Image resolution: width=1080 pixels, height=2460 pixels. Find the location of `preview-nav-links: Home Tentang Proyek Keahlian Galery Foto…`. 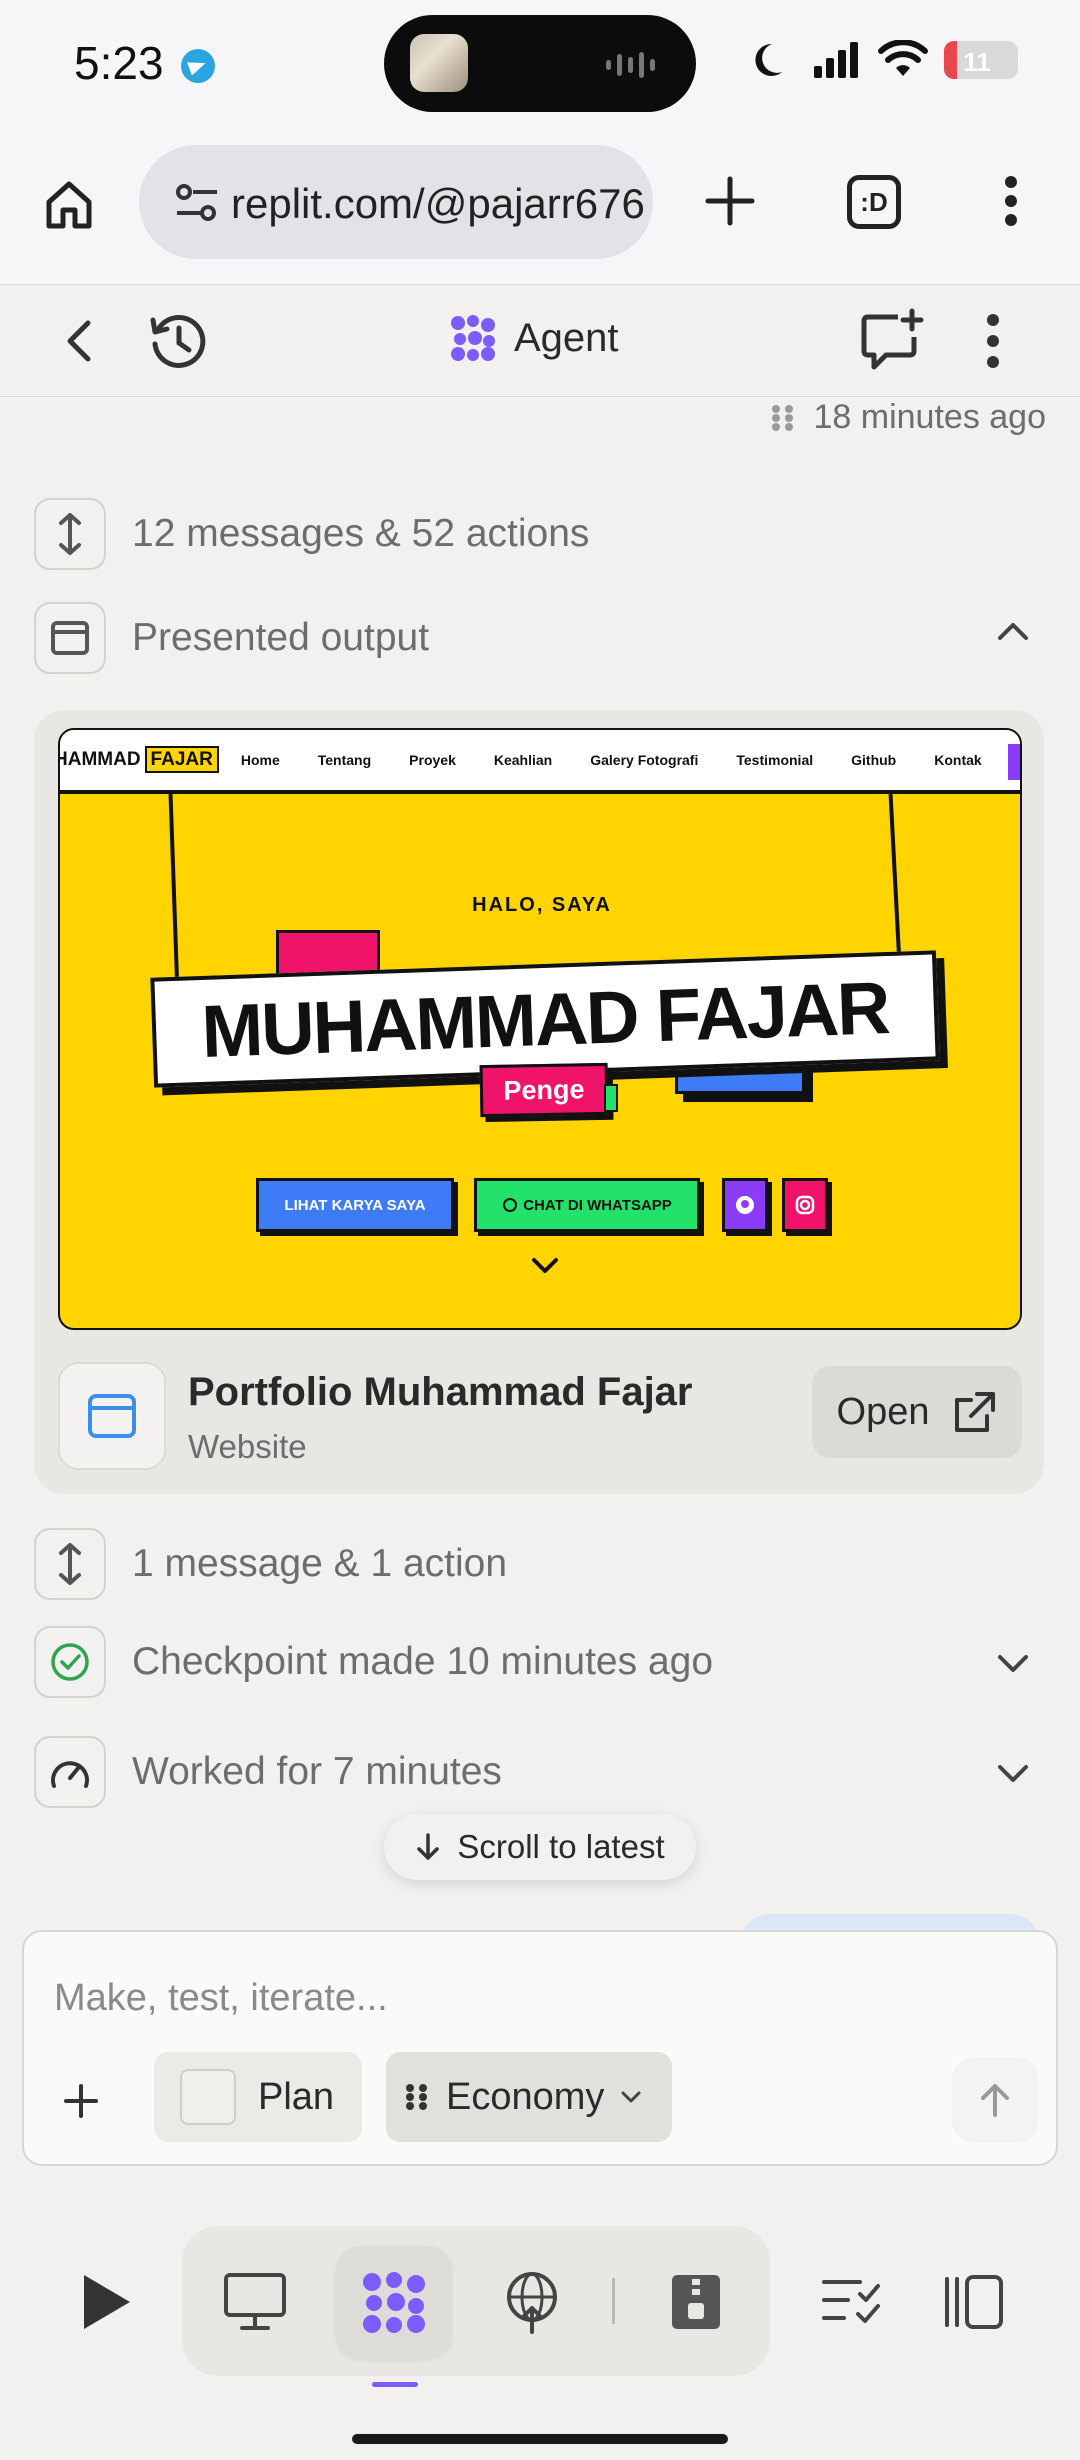

preview-nav-links: Home Tentang Proyek Keahlian Galery Foto… is located at coordinates (611, 760).